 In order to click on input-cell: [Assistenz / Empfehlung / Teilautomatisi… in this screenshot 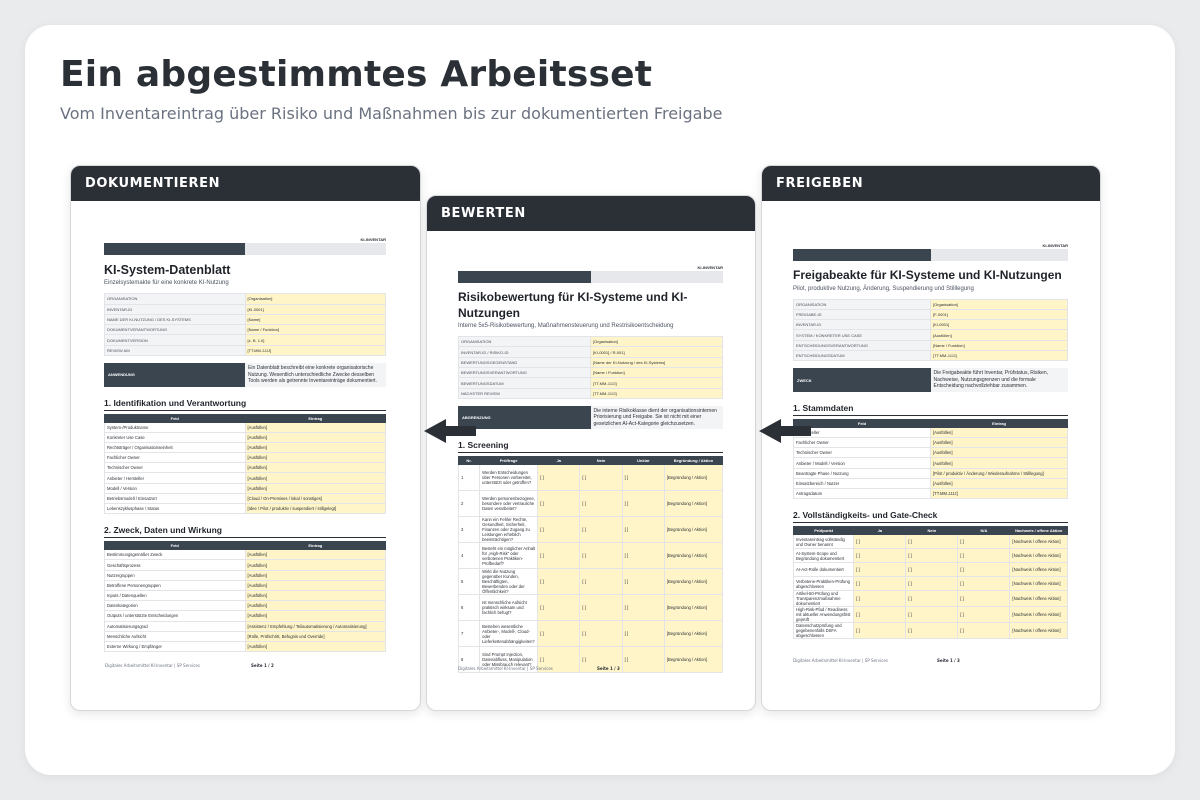, I will do `click(315, 626)`.